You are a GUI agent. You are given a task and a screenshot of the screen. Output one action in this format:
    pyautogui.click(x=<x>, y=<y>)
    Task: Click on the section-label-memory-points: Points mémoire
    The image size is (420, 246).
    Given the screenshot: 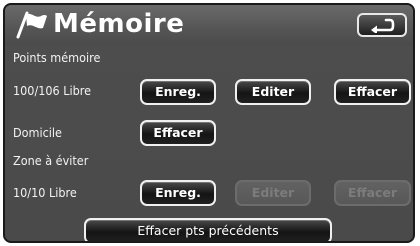 What is the action you would take?
    pyautogui.click(x=57, y=57)
    